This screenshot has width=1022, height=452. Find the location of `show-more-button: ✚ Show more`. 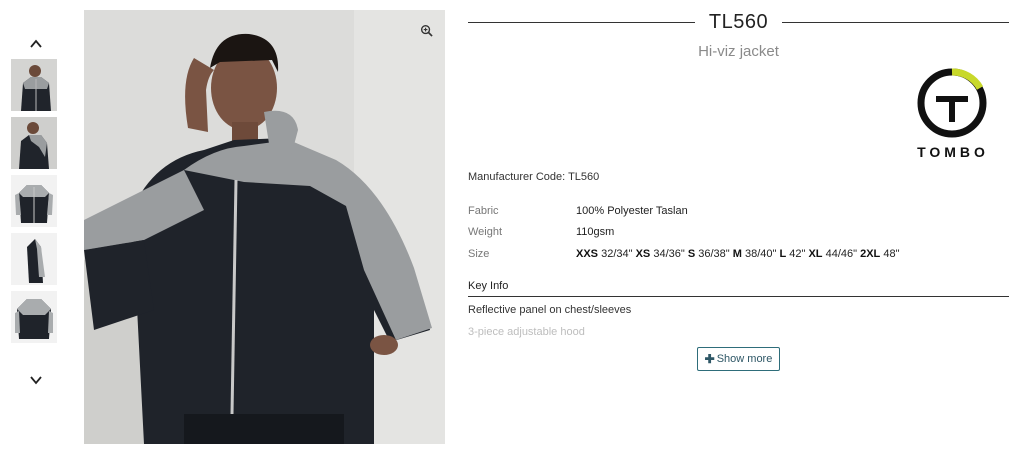

show-more-button: ✚ Show more is located at coordinates (738, 359).